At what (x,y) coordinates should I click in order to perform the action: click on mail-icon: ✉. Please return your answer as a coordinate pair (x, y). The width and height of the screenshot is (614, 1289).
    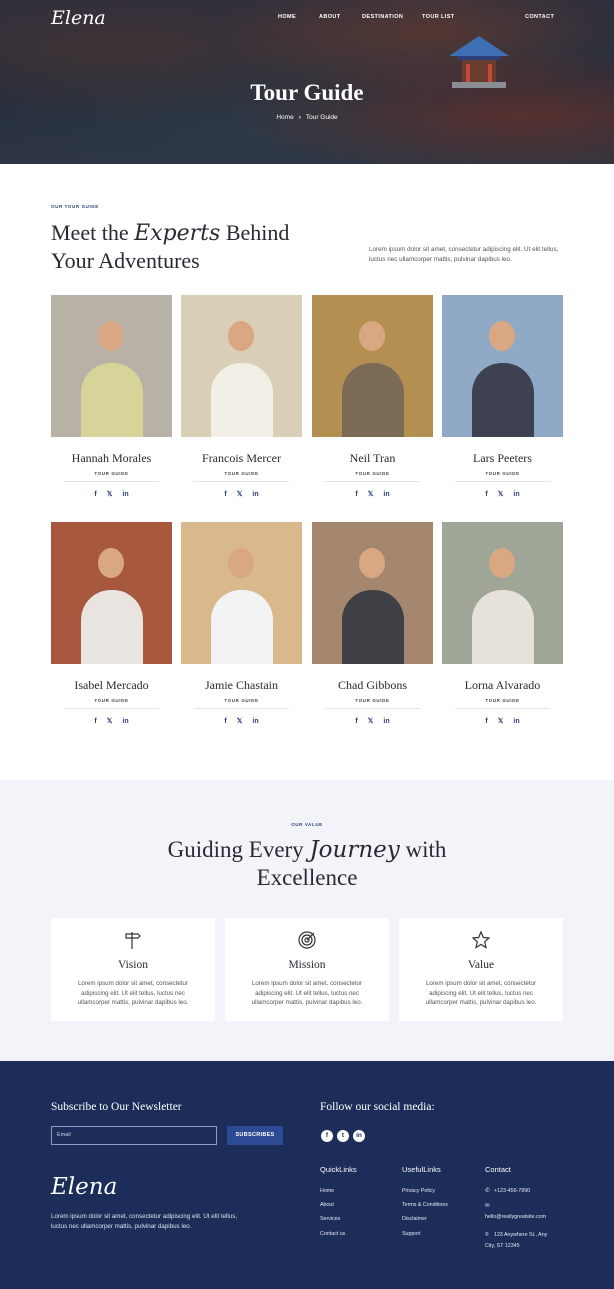
    Looking at the image, I should click on (487, 1206).